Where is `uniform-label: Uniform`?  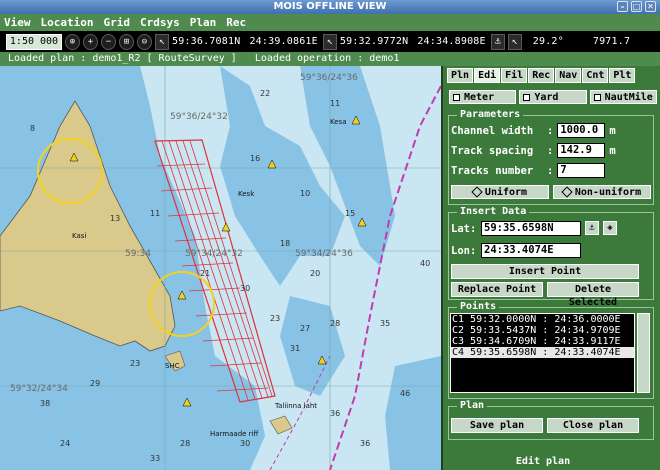
uniform-label: Uniform is located at coordinates (506, 192).